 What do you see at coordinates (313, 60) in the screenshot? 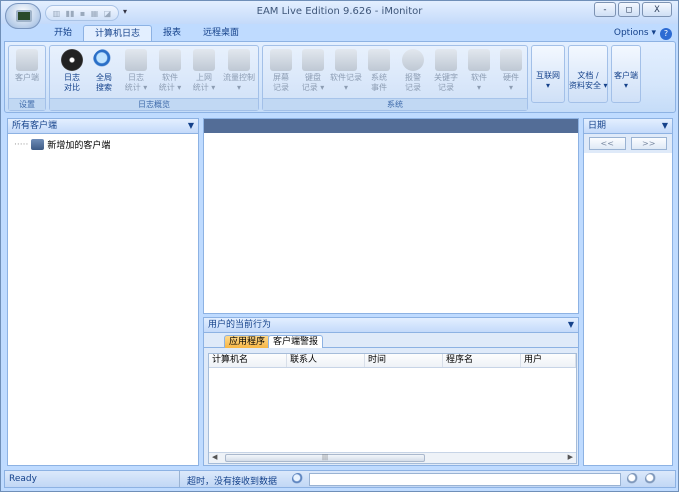
I see `keyboard-icon` at bounding box center [313, 60].